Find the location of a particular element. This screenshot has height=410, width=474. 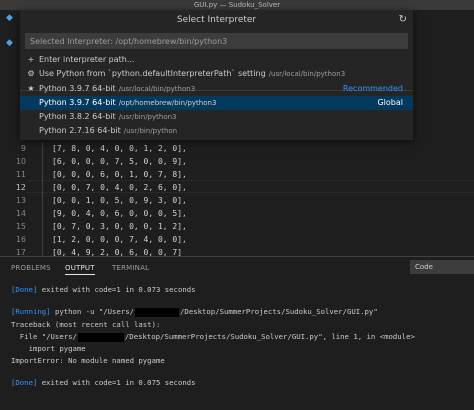

item-description: /usr/bin/python3 is located at coordinates (147, 117).